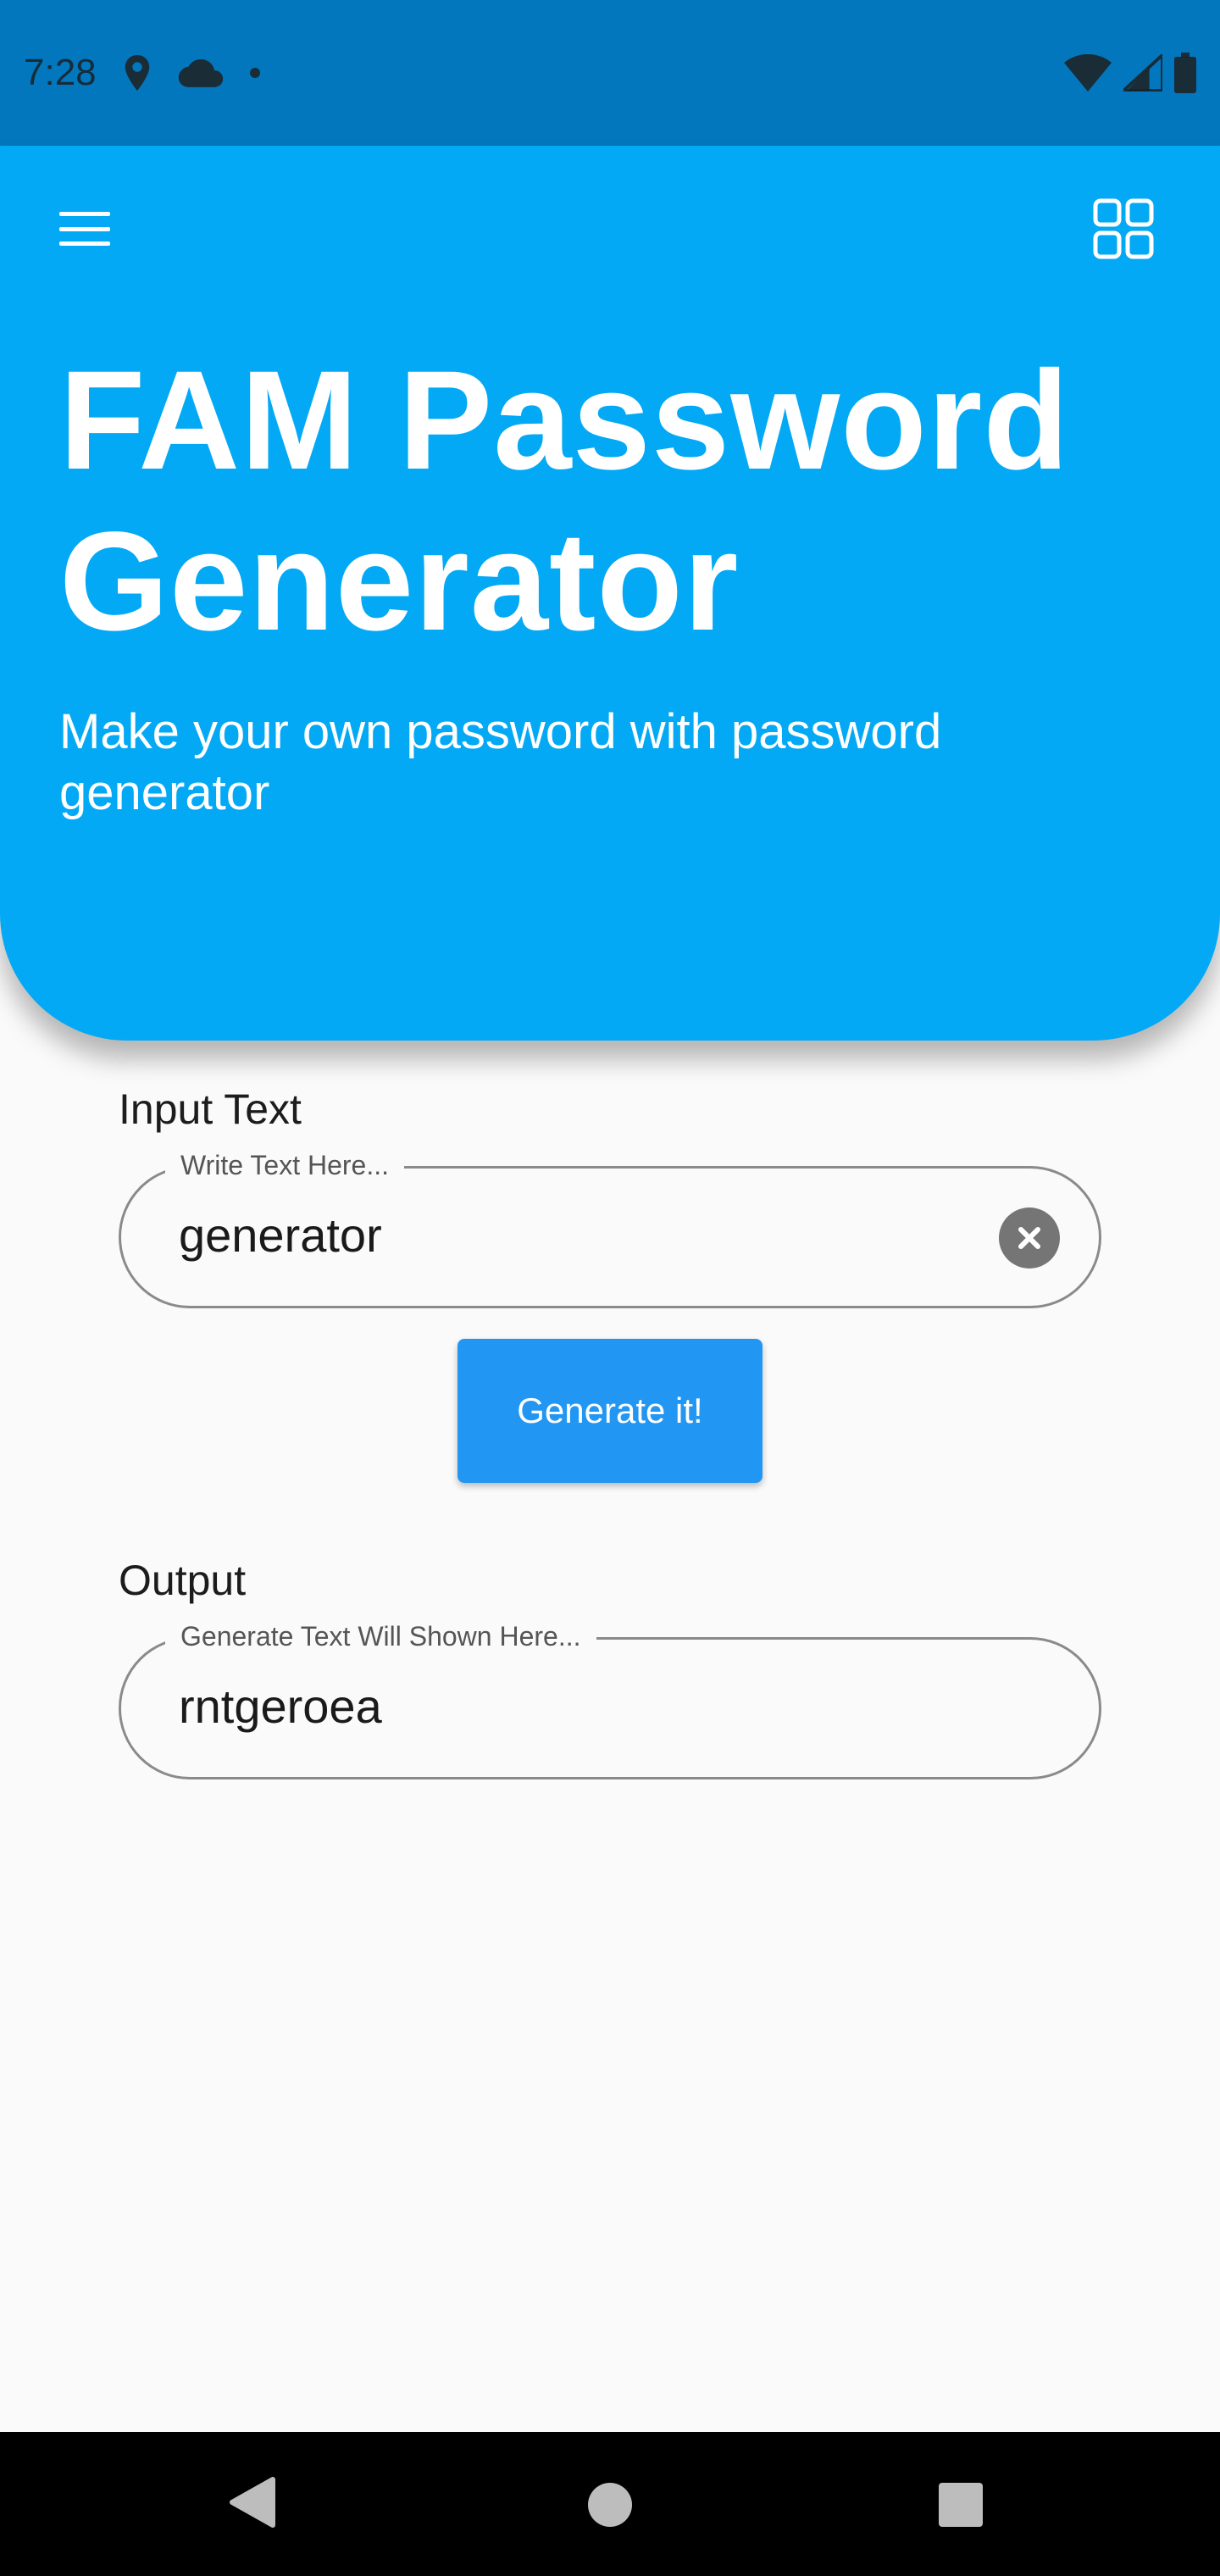 The height and width of the screenshot is (2576, 1220). I want to click on output-section-label: Output, so click(183, 1580).